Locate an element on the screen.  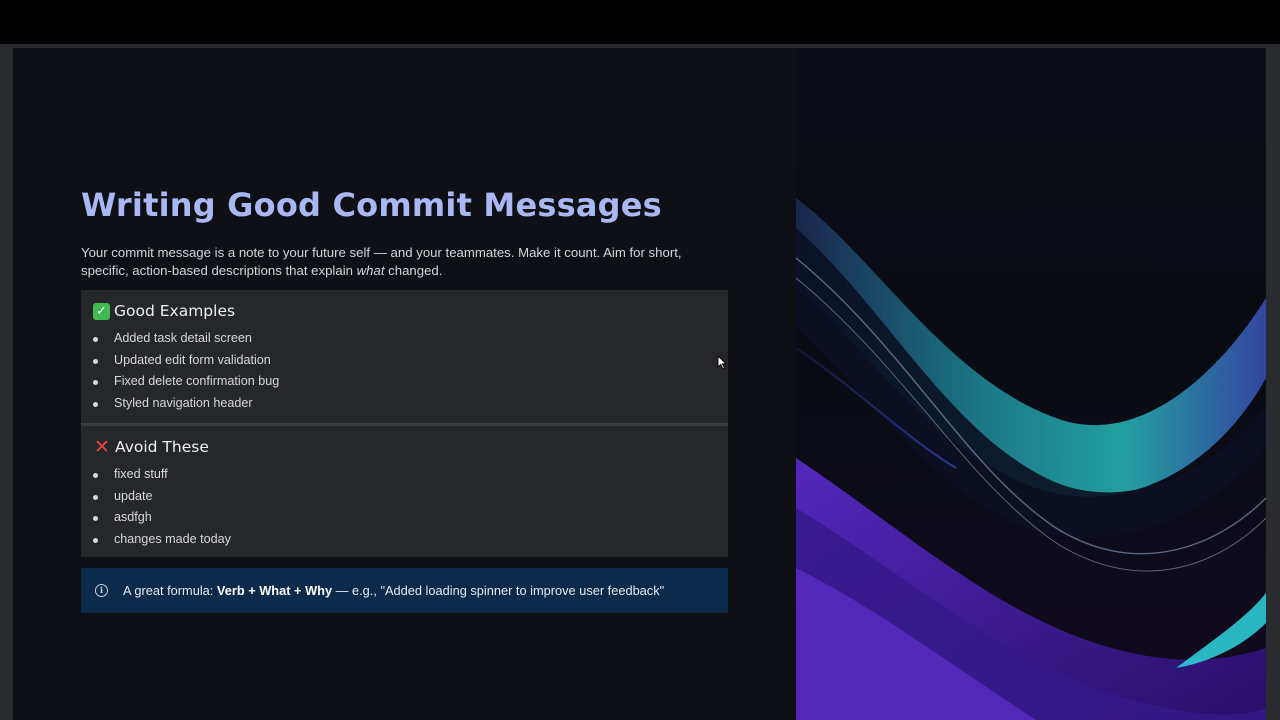
avoid-these-heading: ✕ Avoid These is located at coordinates (151, 446).